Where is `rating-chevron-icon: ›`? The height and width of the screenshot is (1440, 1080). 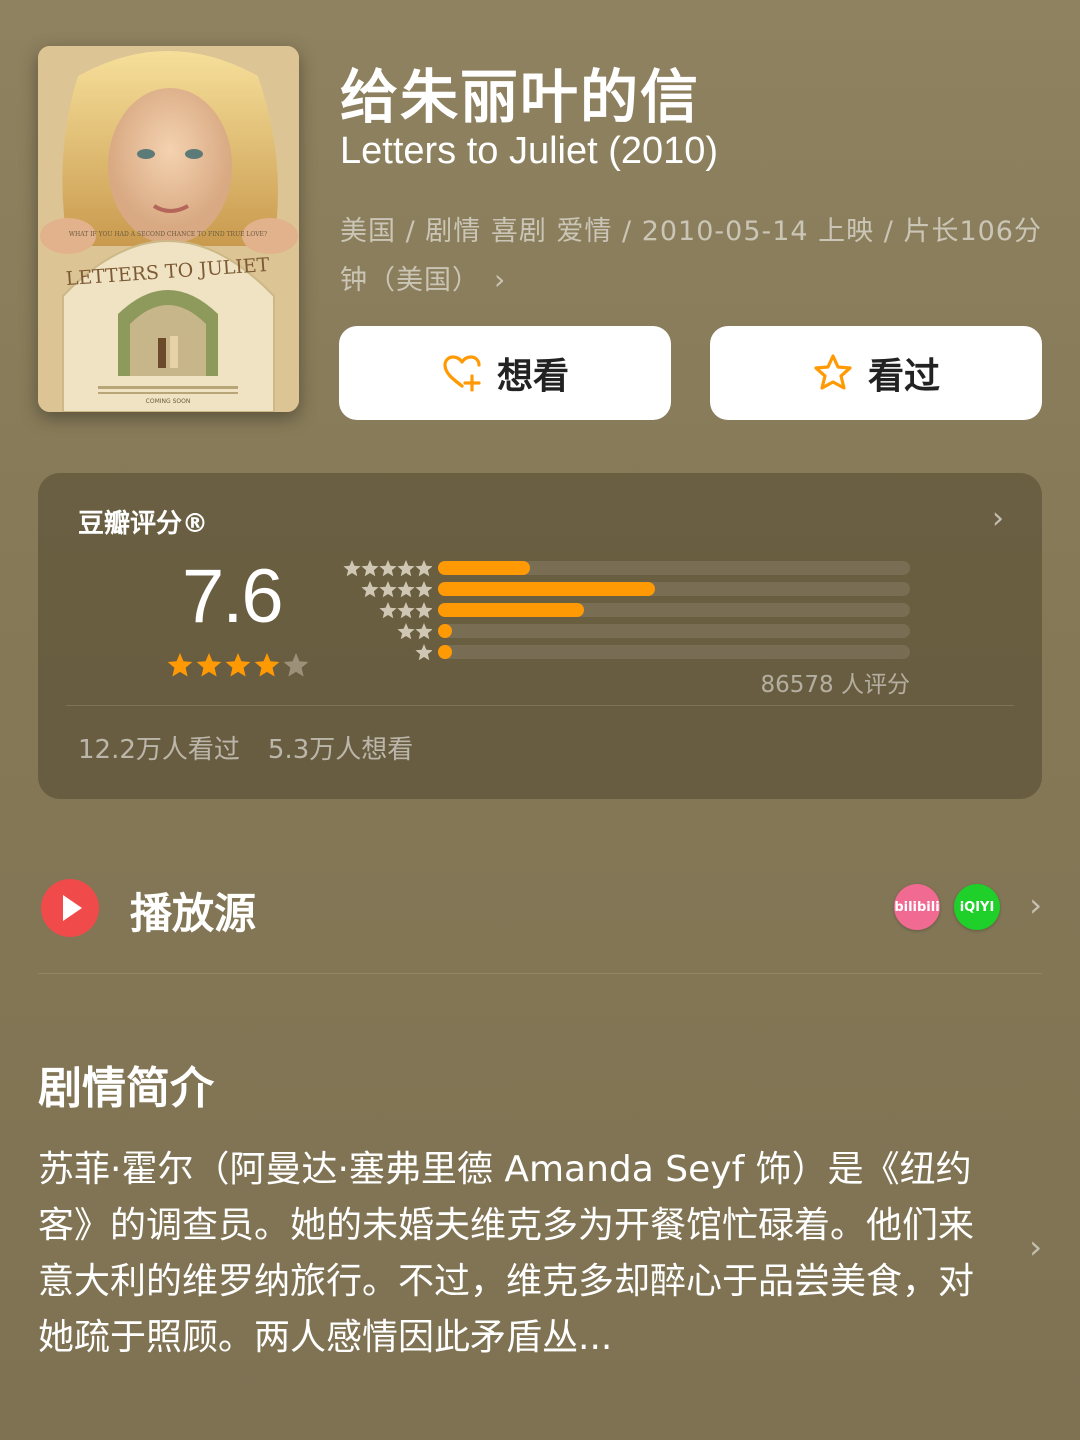
rating-chevron-icon: › is located at coordinates (998, 518).